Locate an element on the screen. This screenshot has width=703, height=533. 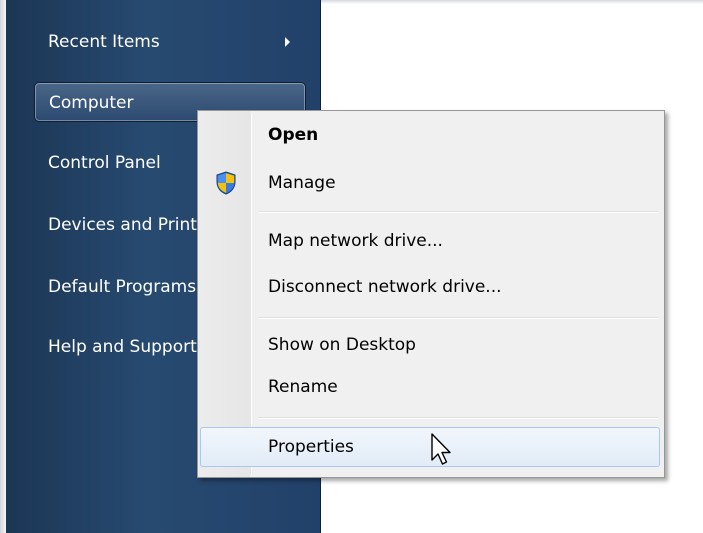
sidebar-item-label: Computer is located at coordinates (91, 103).